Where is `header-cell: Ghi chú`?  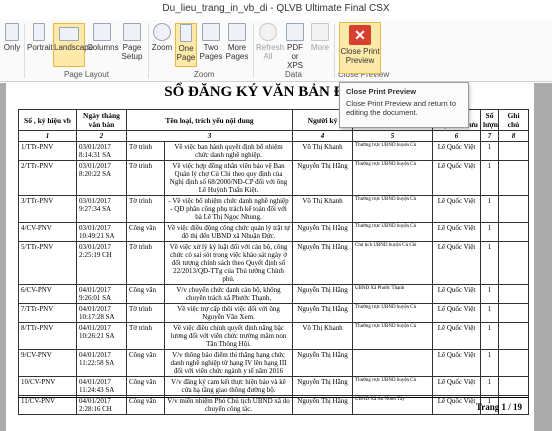 header-cell: Ghi chú is located at coordinates (514, 120).